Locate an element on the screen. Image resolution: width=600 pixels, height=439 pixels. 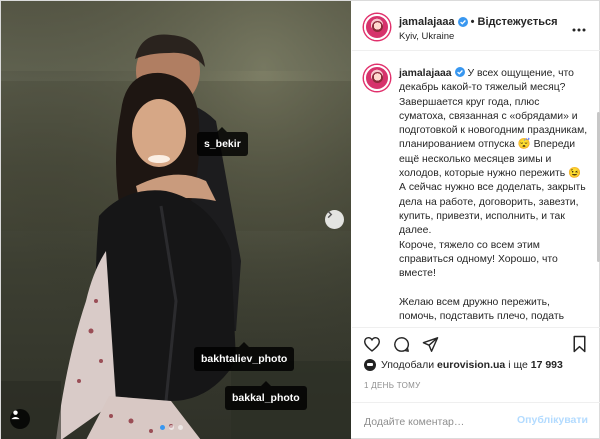
location-link: Kyiv, Ukraine is located at coordinates (426, 36).